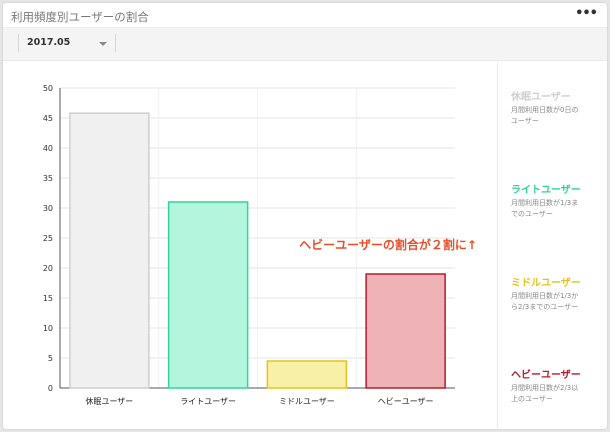 This screenshot has height=432, width=610. What do you see at coordinates (406, 401) in the screenshot?
I see `x-tick-label: ヘビーユーザー` at bounding box center [406, 401].